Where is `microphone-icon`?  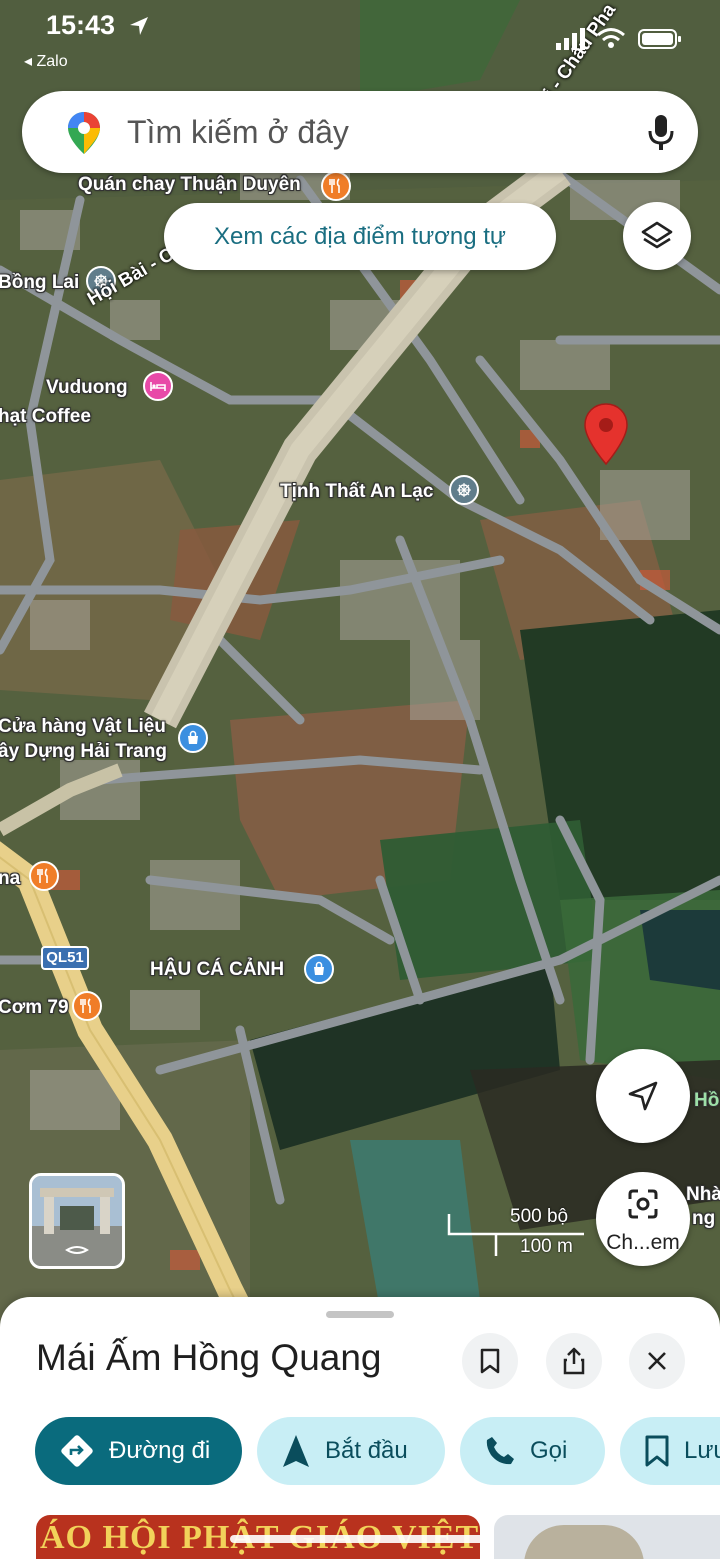
microphone-icon is located at coordinates (661, 132).